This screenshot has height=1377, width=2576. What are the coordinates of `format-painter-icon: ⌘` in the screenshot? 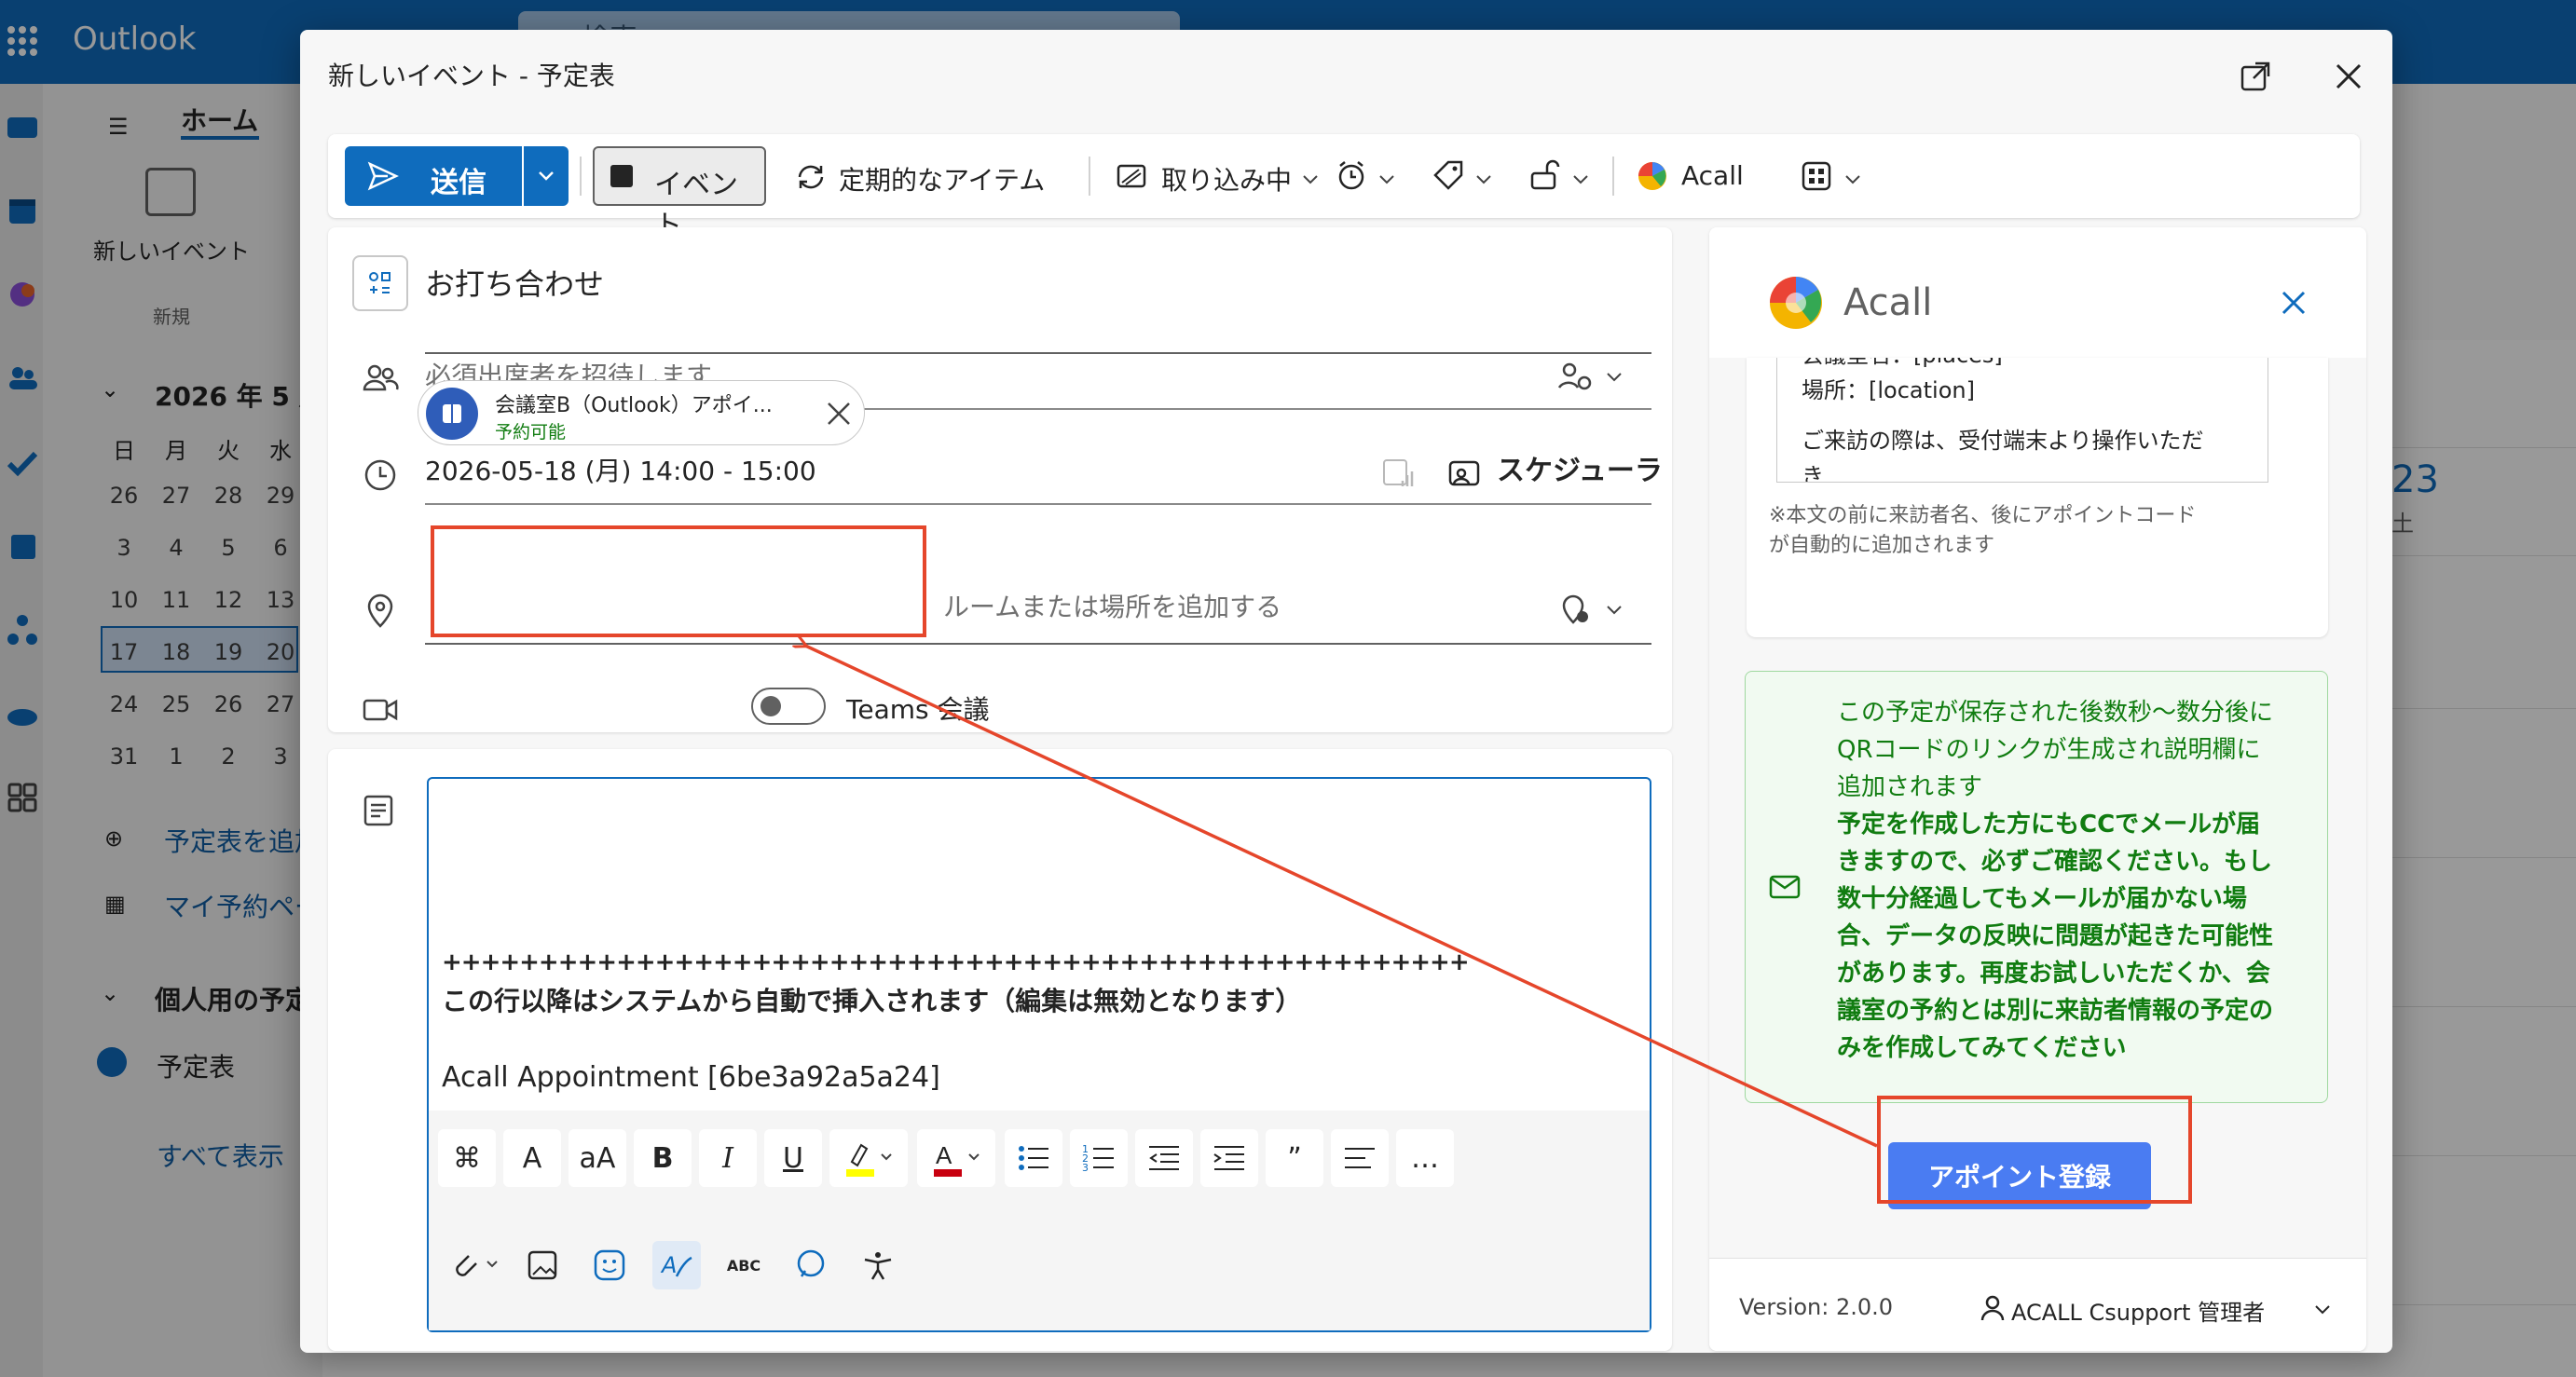 It's located at (467, 1158).